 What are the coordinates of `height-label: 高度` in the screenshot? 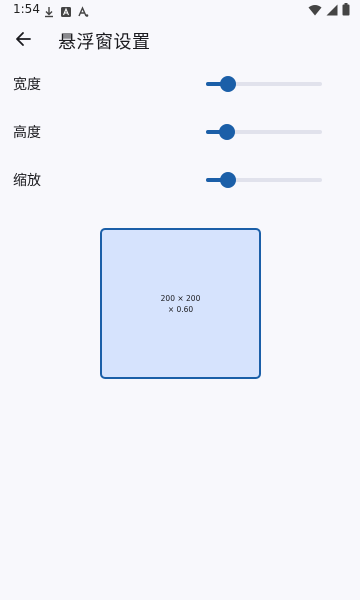 It's located at (27, 133).